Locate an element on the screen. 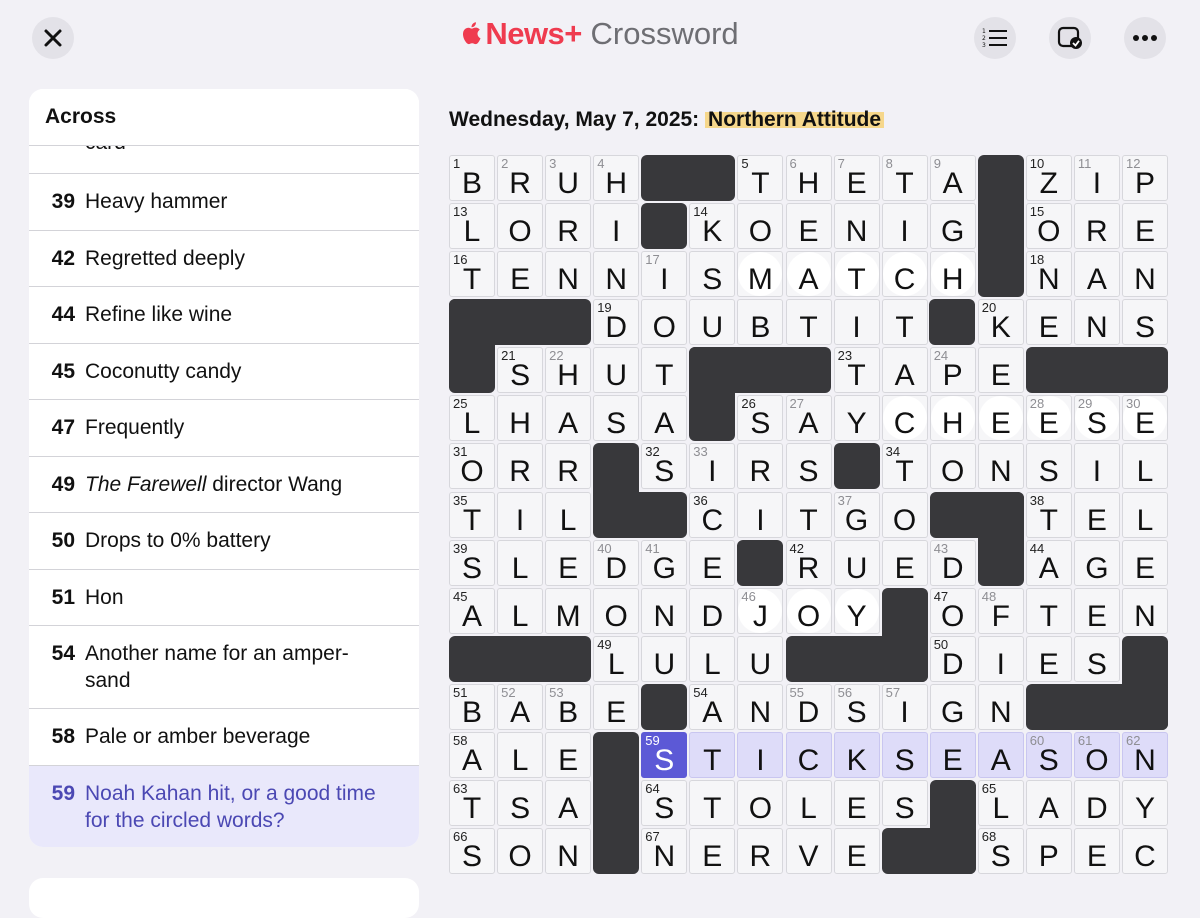  grid-cell: 66 S is located at coordinates (472, 851).